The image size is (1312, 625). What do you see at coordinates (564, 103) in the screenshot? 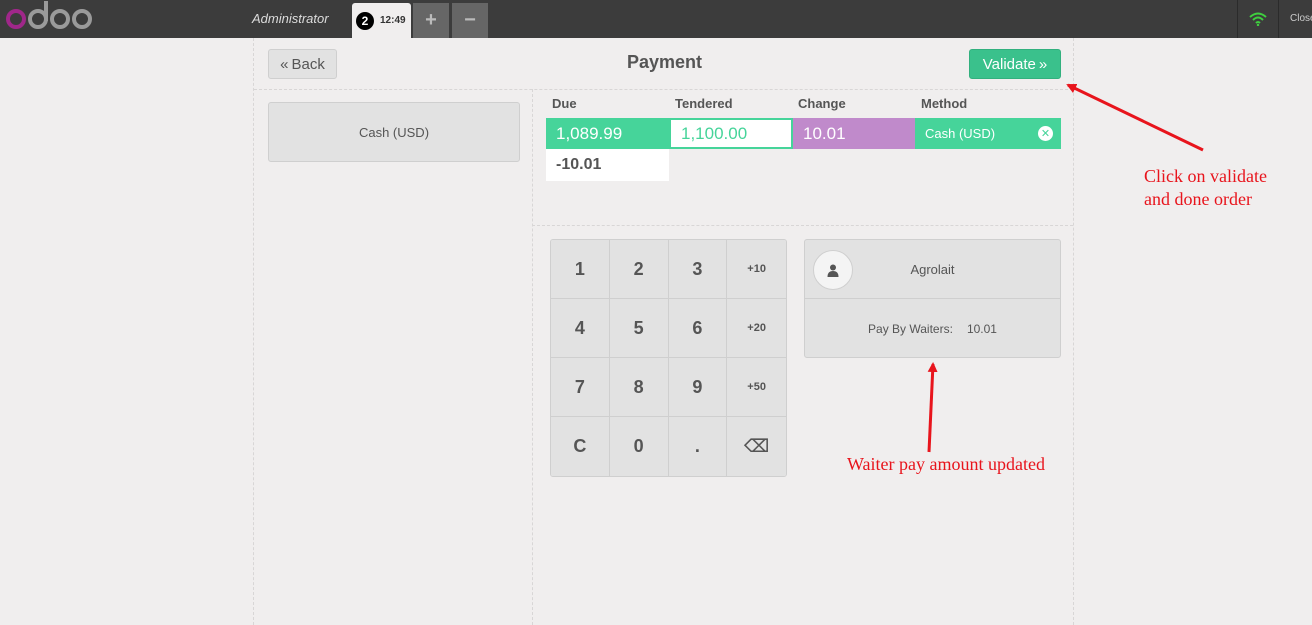
I see `column-header-due: Due` at bounding box center [564, 103].